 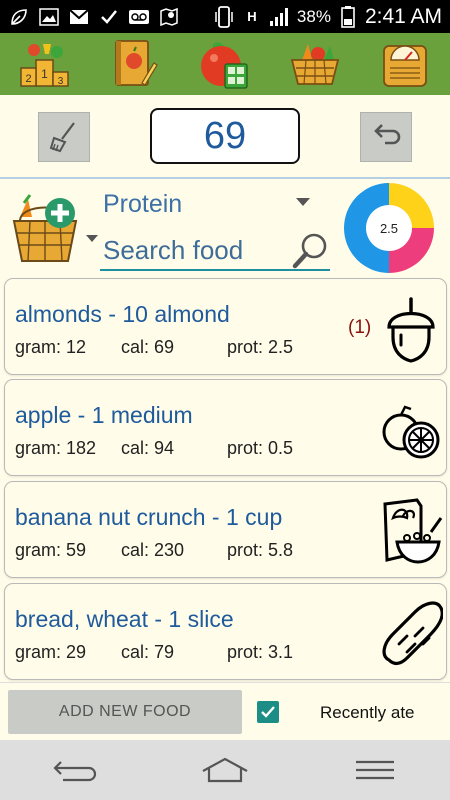 I want to click on counter-row: 69, so click(x=225, y=136).